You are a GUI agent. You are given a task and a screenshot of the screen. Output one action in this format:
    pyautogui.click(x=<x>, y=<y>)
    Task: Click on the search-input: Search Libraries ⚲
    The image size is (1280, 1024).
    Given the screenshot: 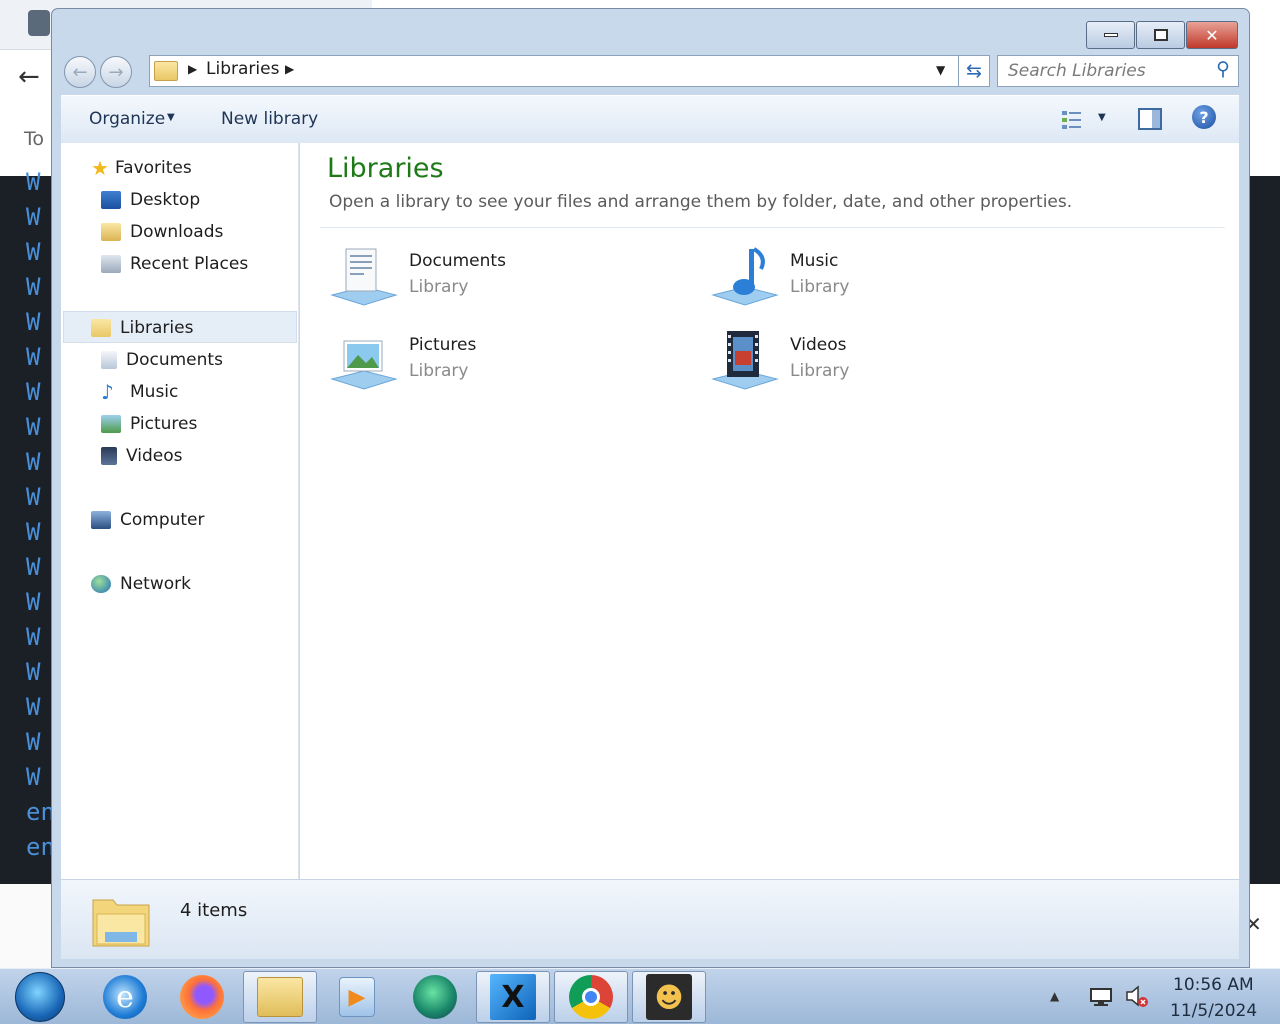 What is the action you would take?
    pyautogui.click(x=1118, y=71)
    